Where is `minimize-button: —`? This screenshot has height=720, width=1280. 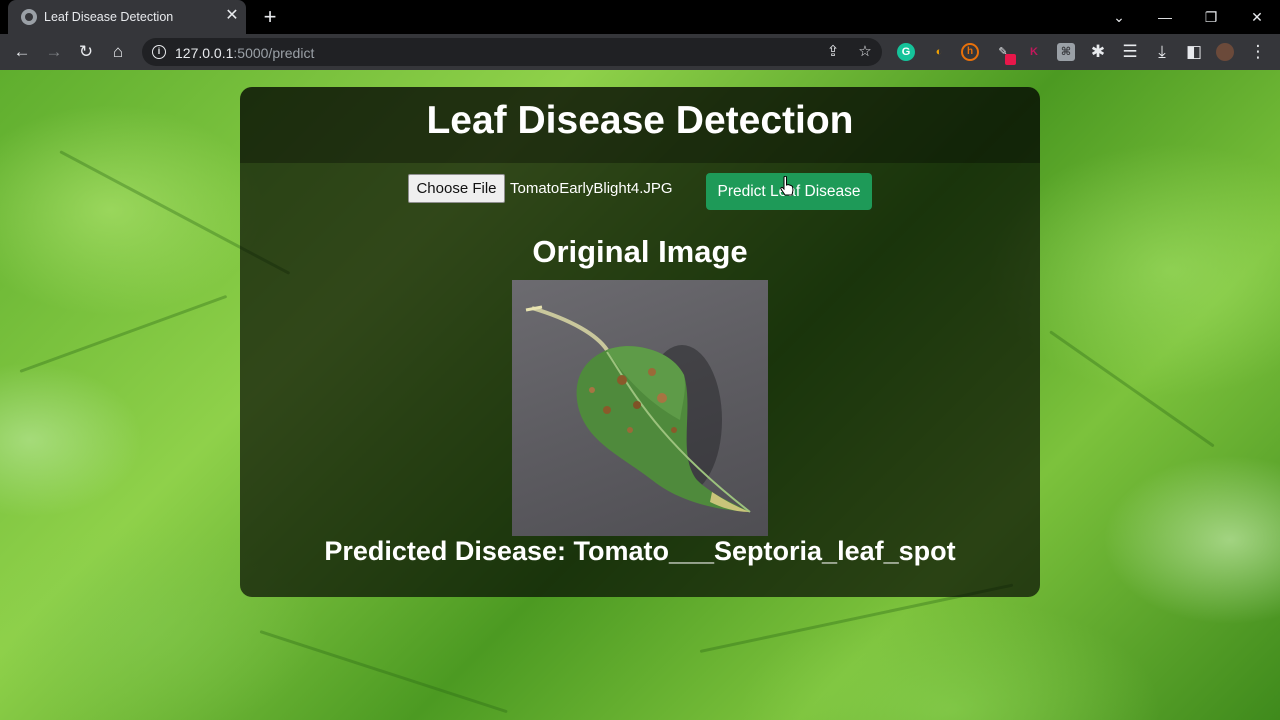 minimize-button: — is located at coordinates (1165, 17).